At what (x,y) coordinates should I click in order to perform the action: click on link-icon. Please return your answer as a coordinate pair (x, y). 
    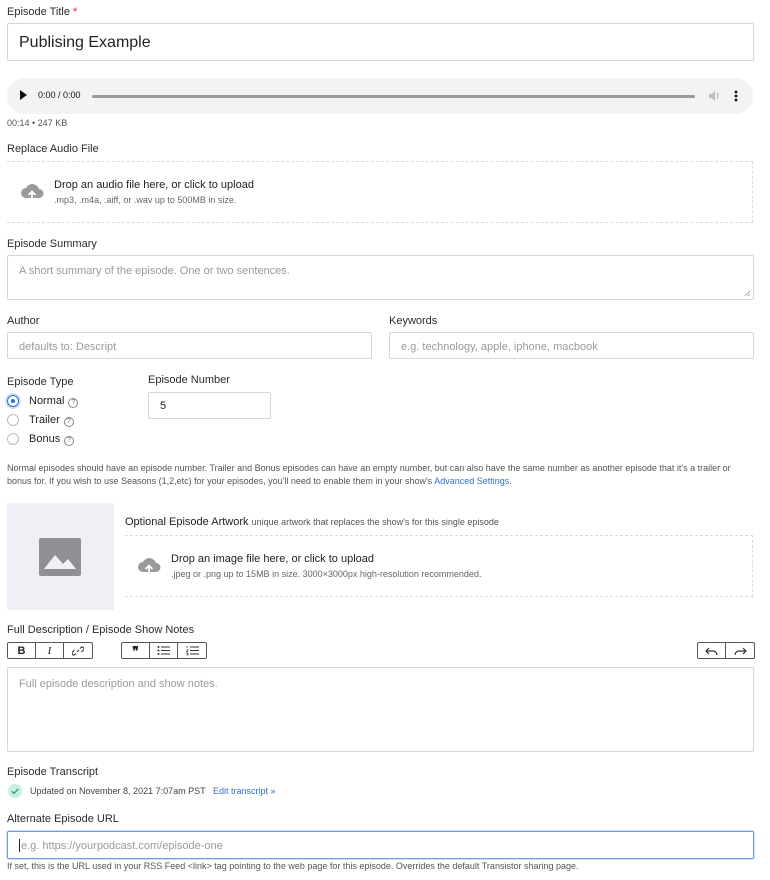
    Looking at the image, I should click on (78, 650).